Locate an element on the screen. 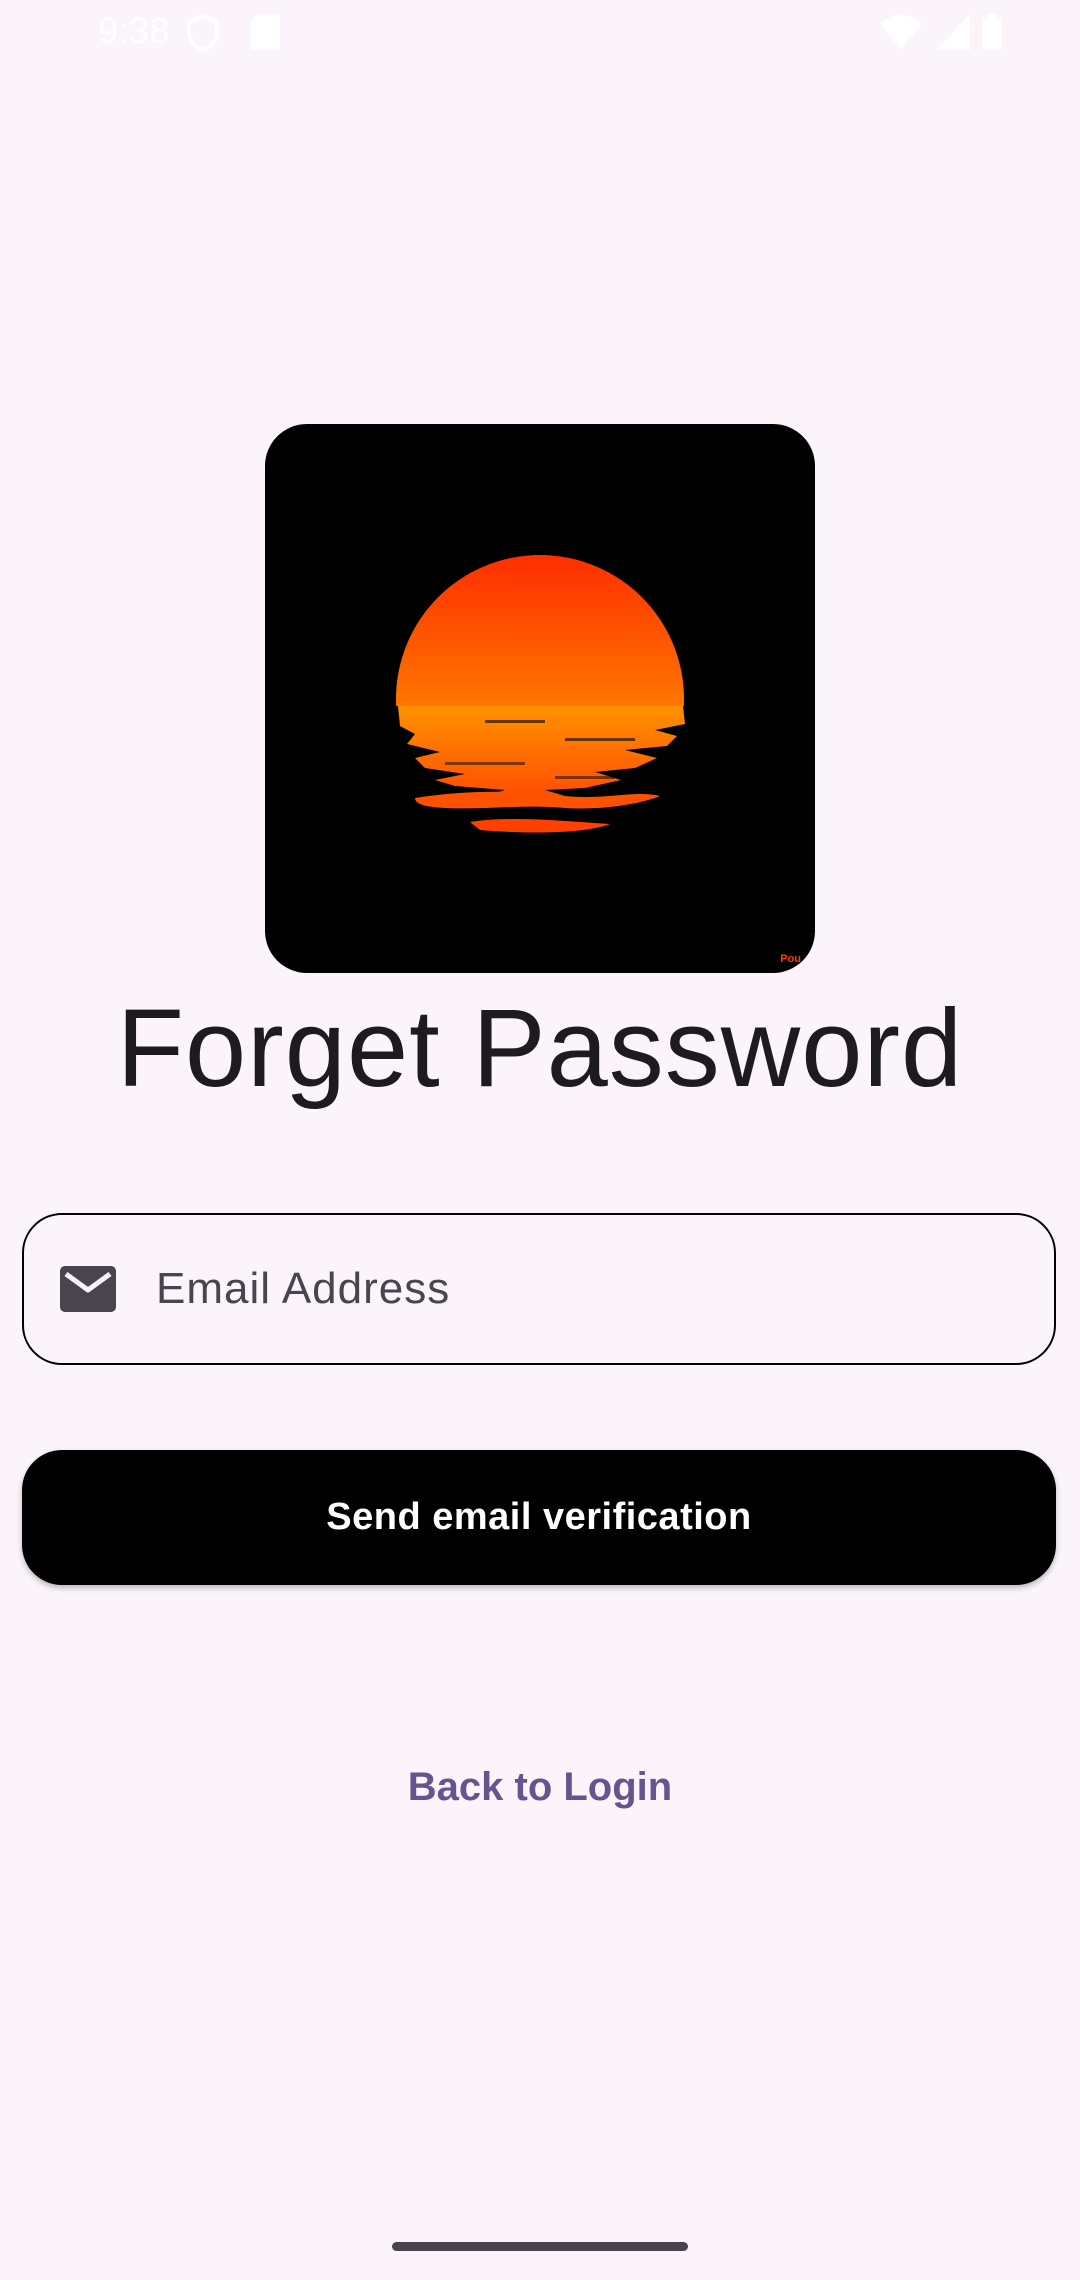  battery-icon is located at coordinates (992, 34).